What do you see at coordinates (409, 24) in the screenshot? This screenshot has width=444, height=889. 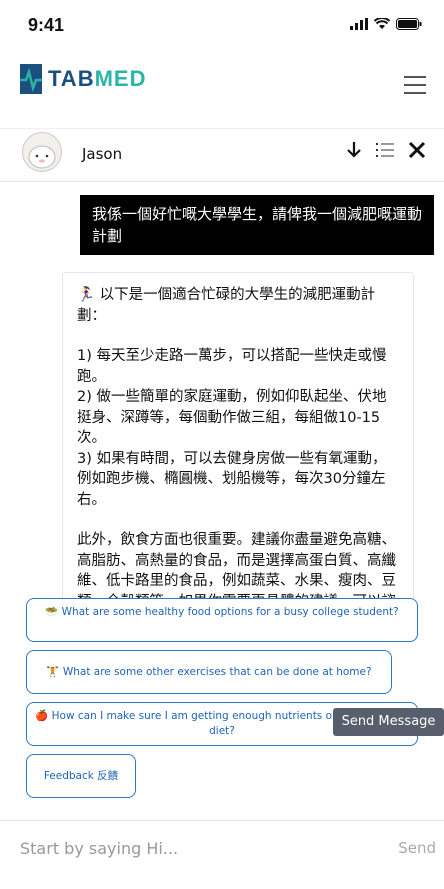 I see `battery-icon` at bounding box center [409, 24].